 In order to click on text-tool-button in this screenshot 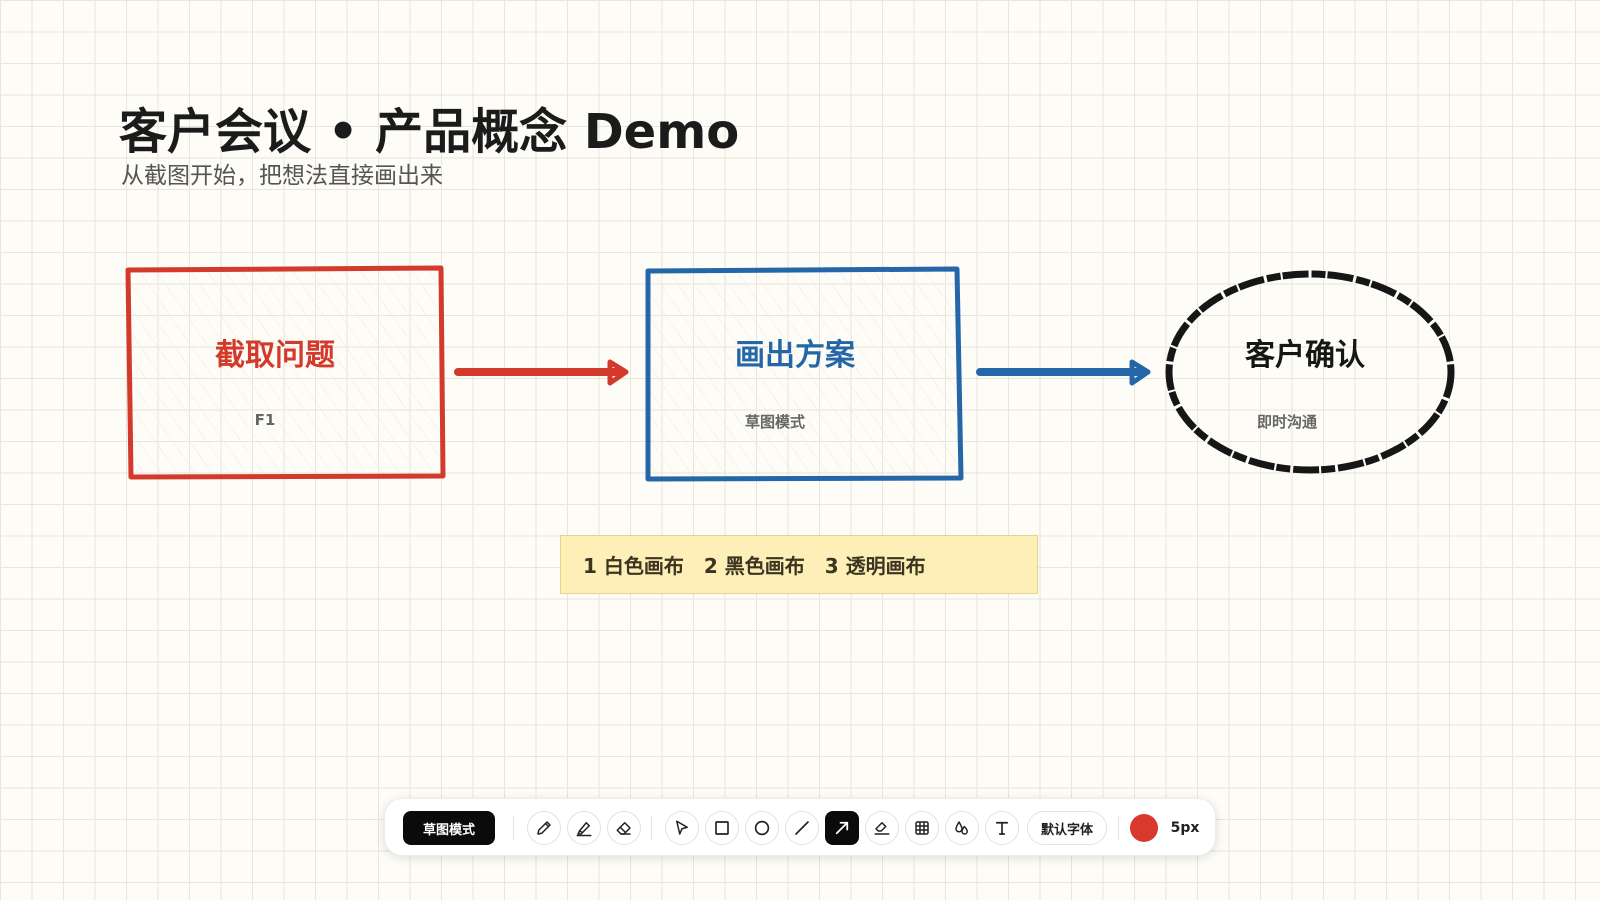, I will do `click(1002, 828)`.